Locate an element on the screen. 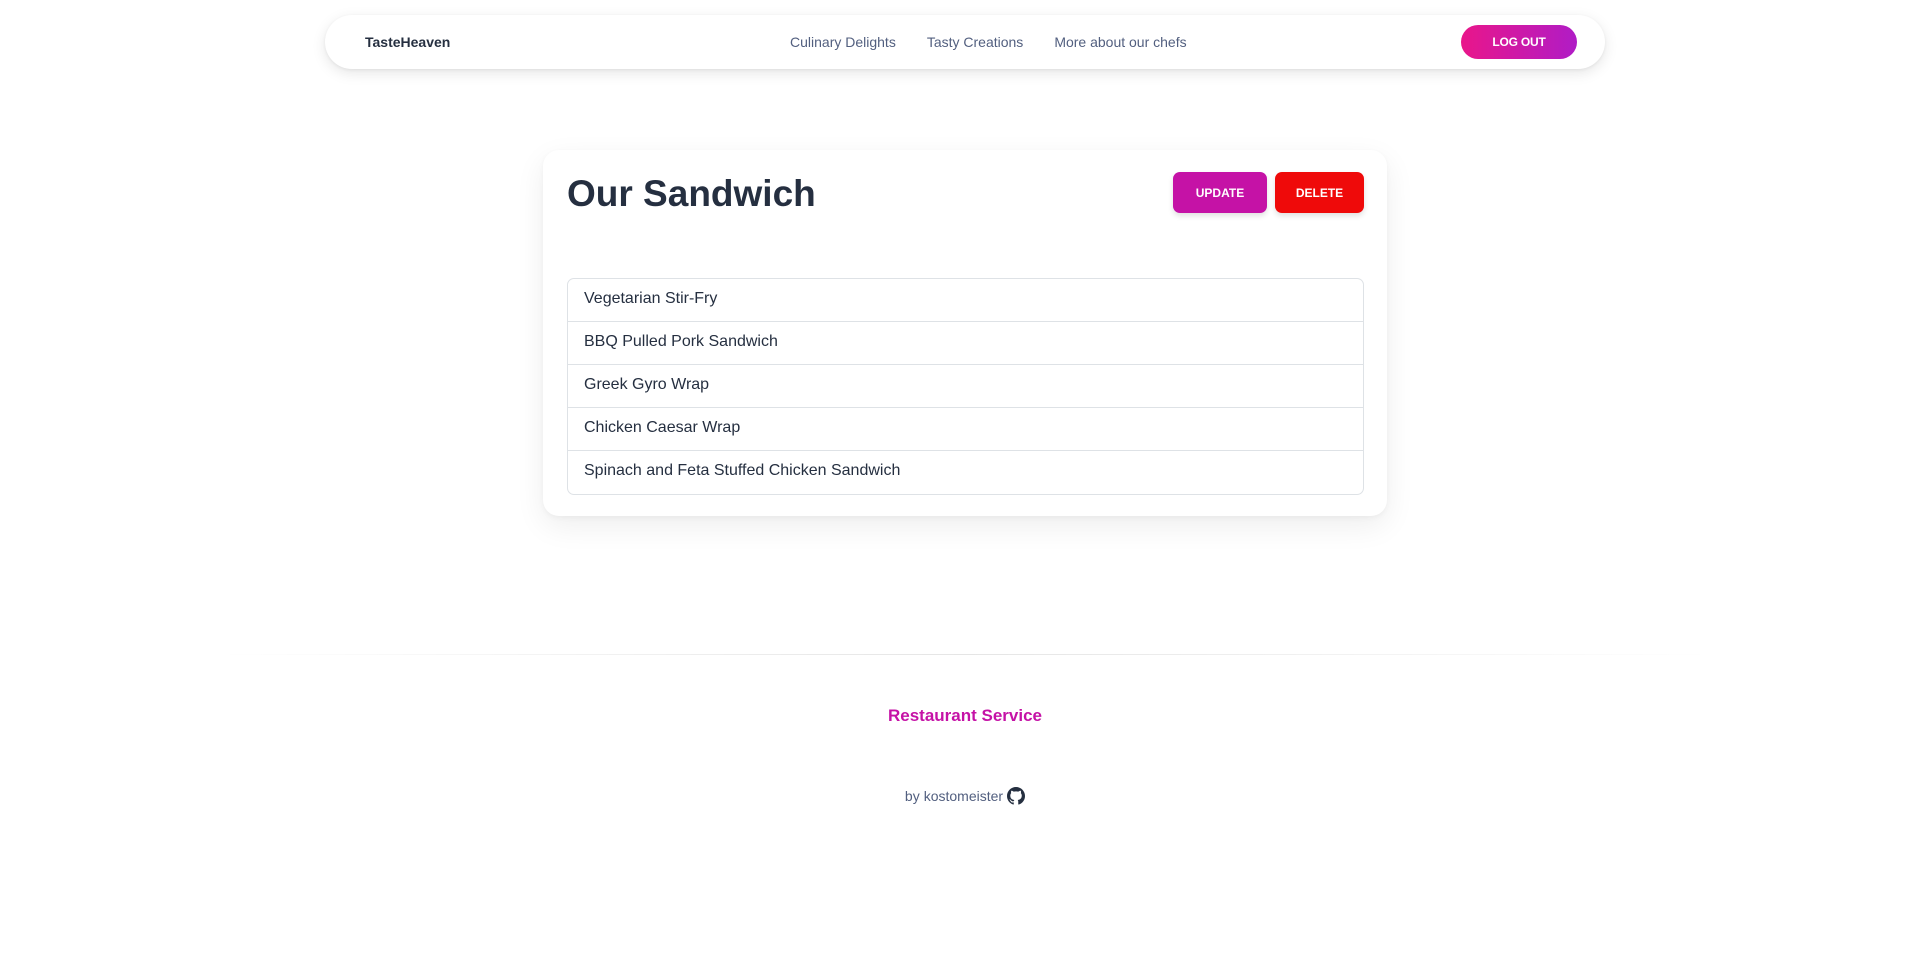  footer-credit: by kostomeister is located at coordinates (959, 796).